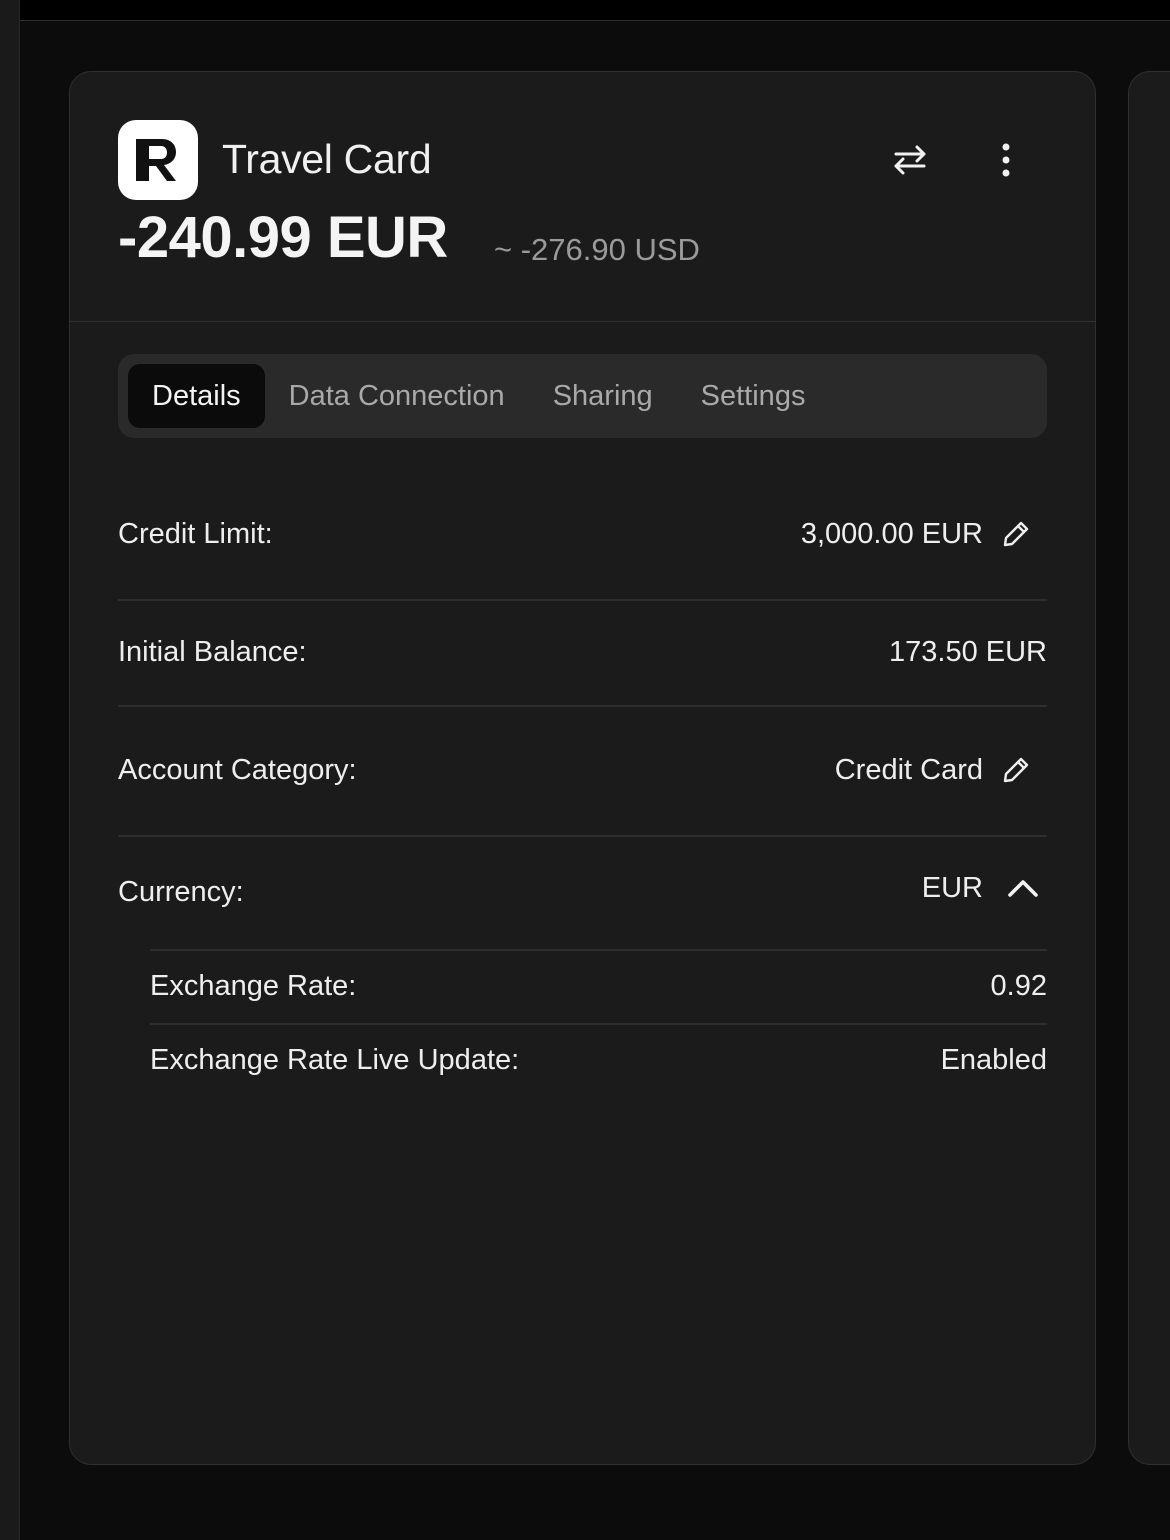 The image size is (1170, 1540). Describe the element at coordinates (891, 533) in the screenshot. I see `credit-limit-value: 3,000.00 EUR` at that location.